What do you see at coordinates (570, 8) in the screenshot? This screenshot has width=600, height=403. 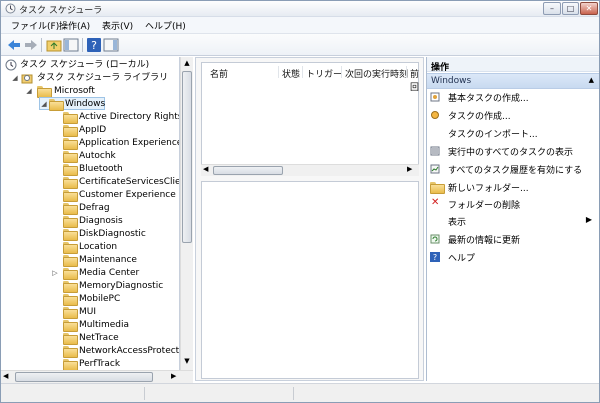 I see `maximize-button: □` at bounding box center [570, 8].